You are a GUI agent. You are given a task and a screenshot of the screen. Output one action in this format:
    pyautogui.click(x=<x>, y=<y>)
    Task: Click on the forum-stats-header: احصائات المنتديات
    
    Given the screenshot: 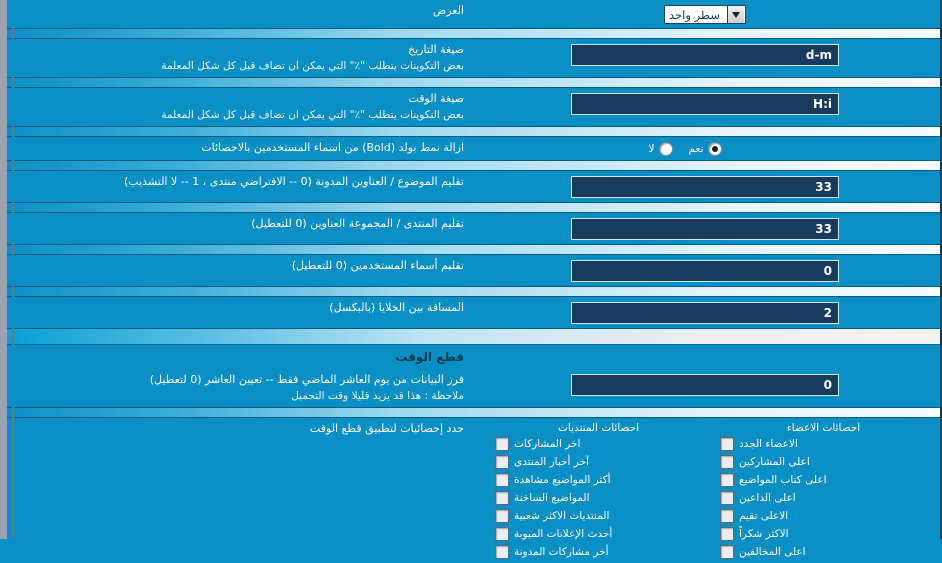 What is the action you would take?
    pyautogui.click(x=598, y=428)
    